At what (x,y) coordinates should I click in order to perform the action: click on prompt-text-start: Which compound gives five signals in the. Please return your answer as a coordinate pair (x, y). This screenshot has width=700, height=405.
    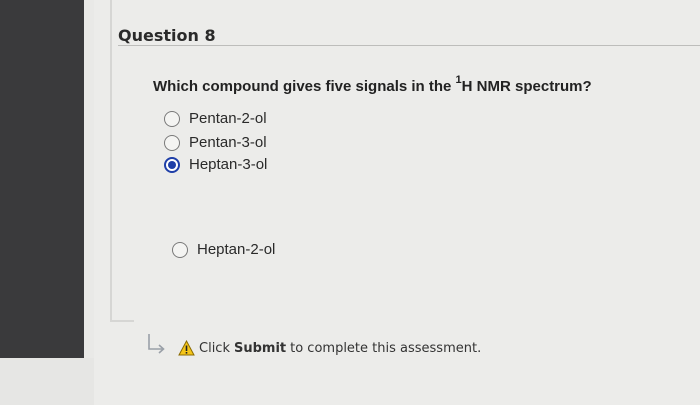
    Looking at the image, I should click on (304, 86).